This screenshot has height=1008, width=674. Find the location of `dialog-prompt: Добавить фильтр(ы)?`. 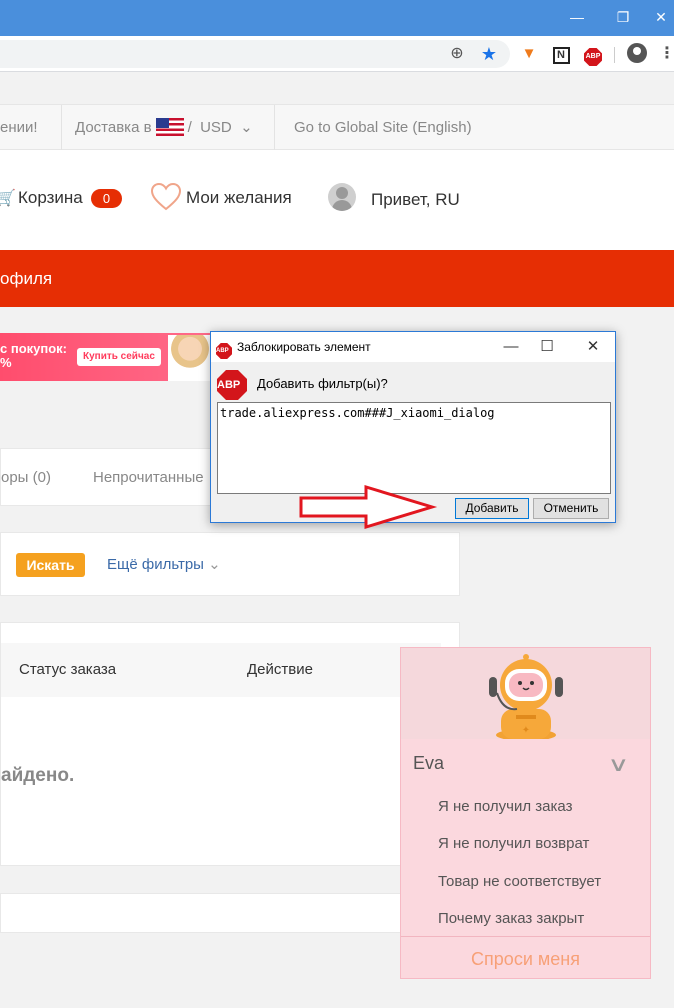

dialog-prompt: Добавить фильтр(ы)? is located at coordinates (322, 383).